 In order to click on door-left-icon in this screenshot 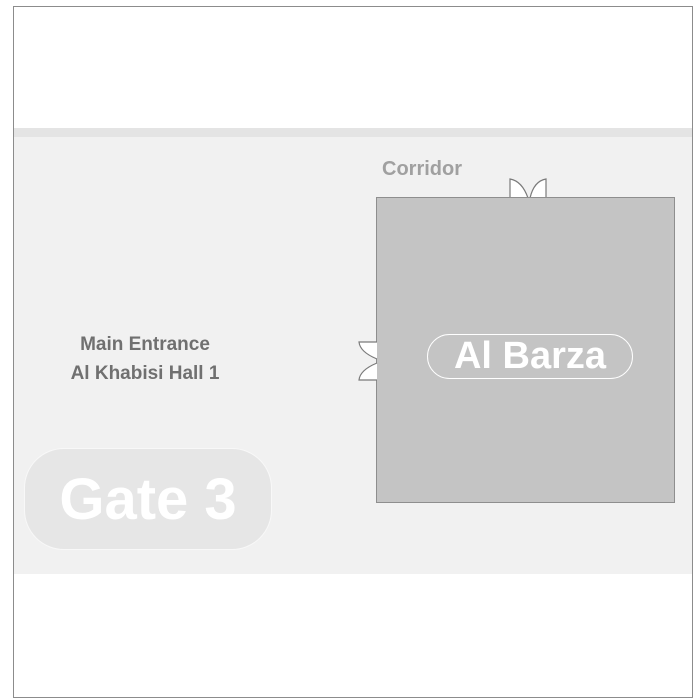, I will do `click(368, 361)`.